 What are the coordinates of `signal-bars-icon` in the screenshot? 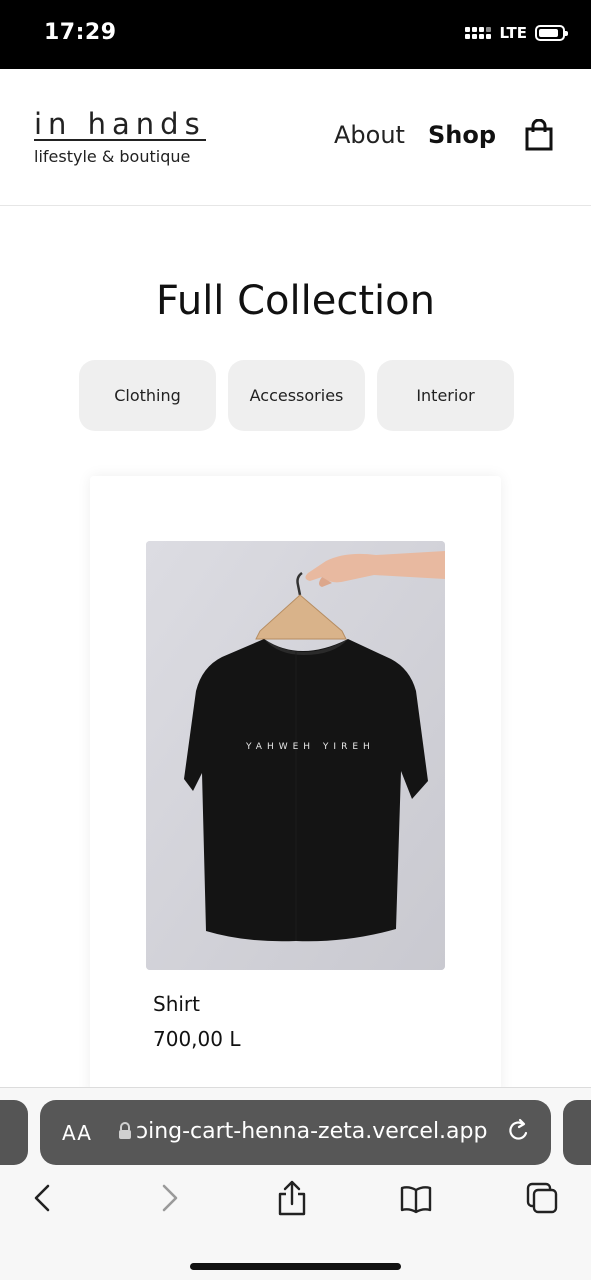 It's located at (478, 33).